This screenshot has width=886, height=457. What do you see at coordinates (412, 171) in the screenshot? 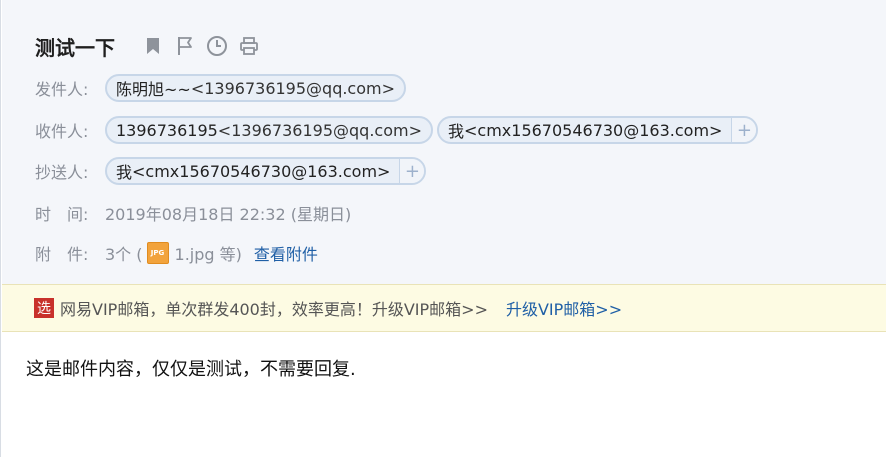
I see `add-cc-button: +` at bounding box center [412, 171].